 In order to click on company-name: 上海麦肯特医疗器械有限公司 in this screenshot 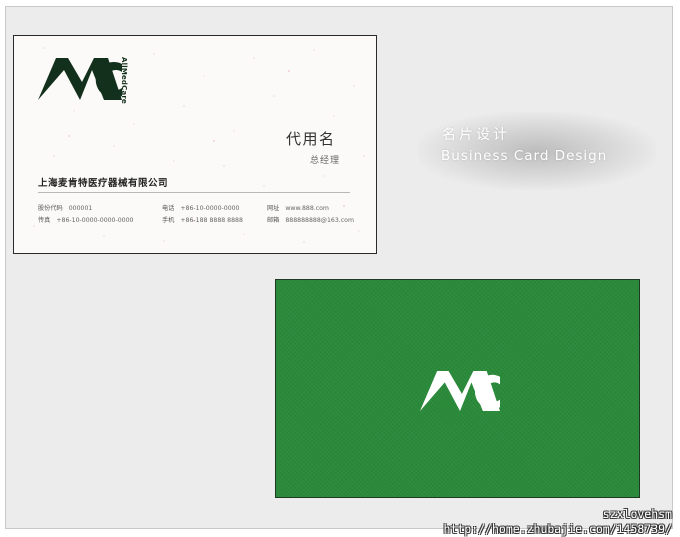, I will do `click(103, 183)`.